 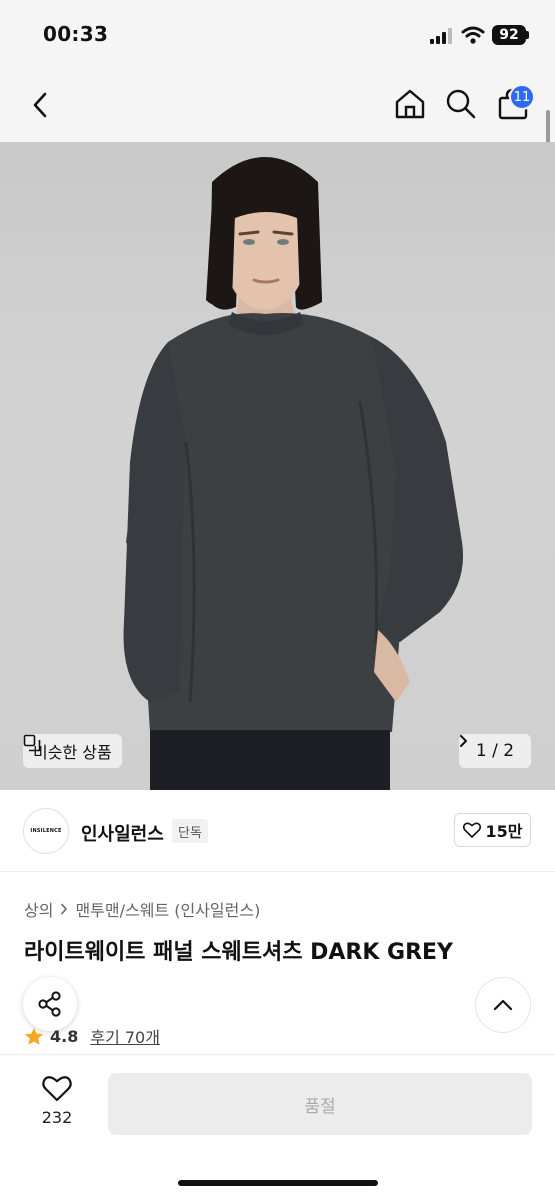 I want to click on nav-bar, so click(x=277, y=106).